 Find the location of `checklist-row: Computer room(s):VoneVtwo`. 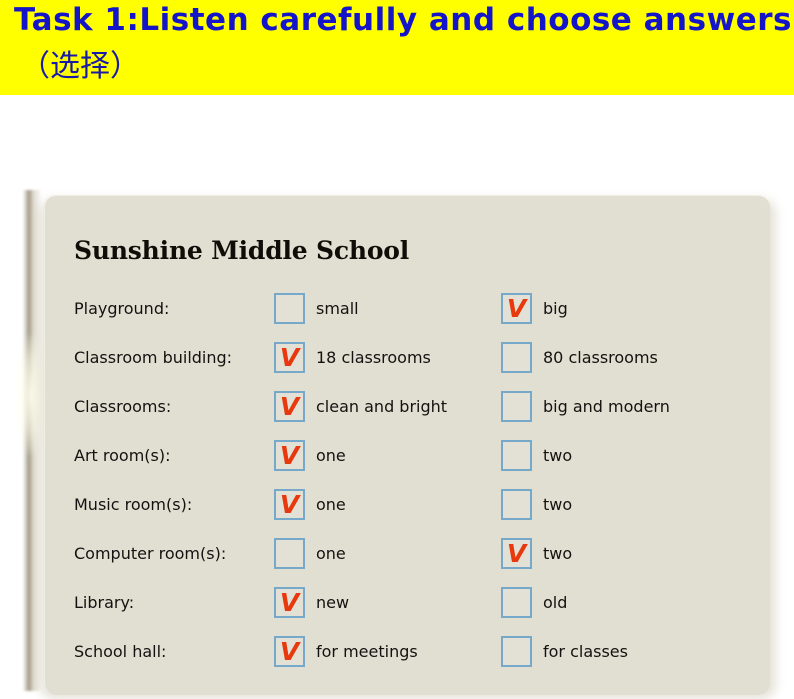

checklist-row: Computer room(s):VoneVtwo is located at coordinates (407, 558).